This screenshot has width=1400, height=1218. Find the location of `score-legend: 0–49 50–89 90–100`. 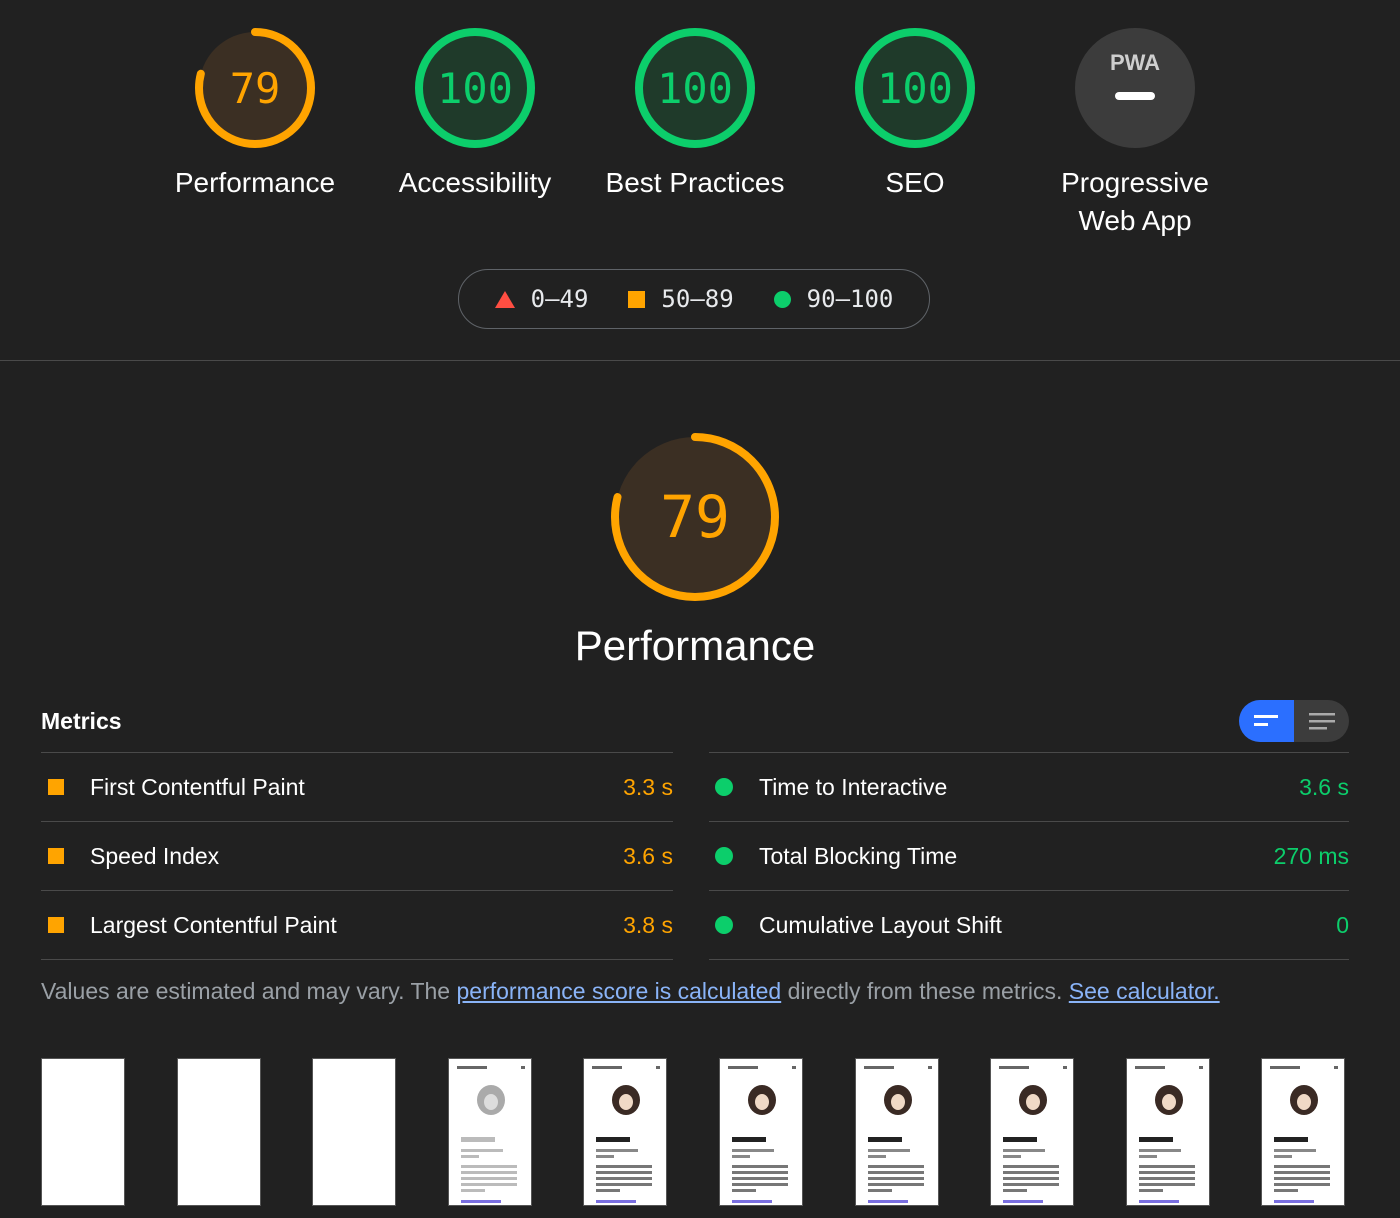

score-legend: 0–49 50–89 90–100 is located at coordinates (694, 299).